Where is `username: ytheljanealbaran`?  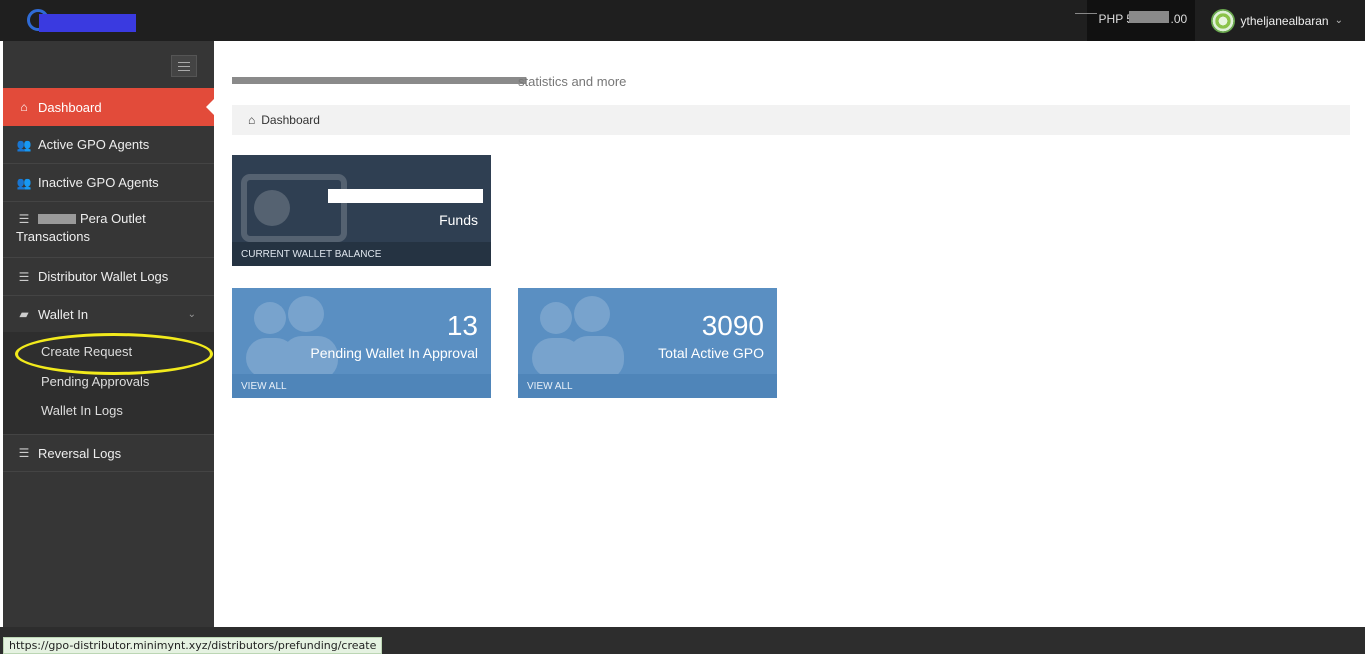
username: ytheljanealbaran is located at coordinates (1284, 20).